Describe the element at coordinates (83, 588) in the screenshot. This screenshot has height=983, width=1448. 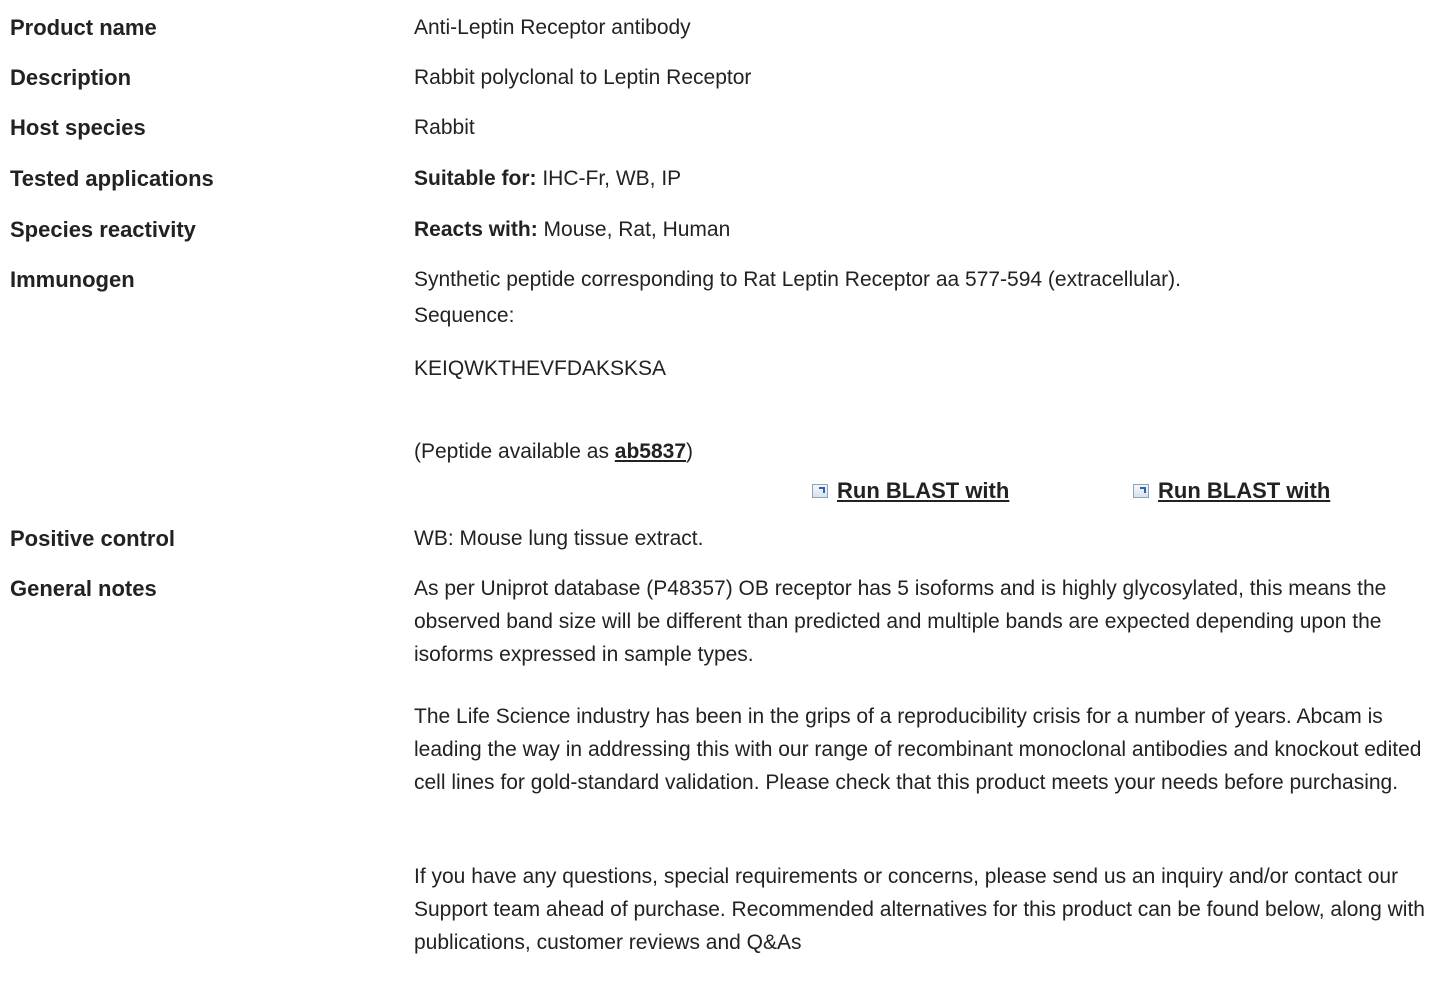
I see `general-notes-label: General notes` at that location.